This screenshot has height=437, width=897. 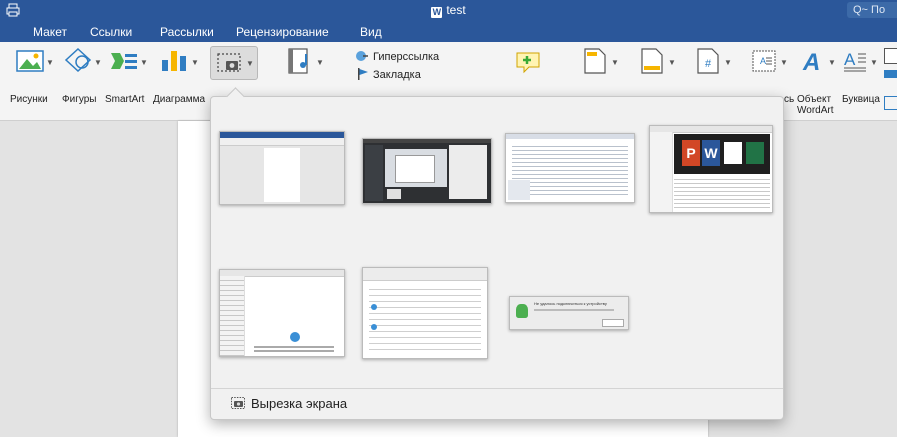 I want to click on smartart-icon, so click(x=124, y=61).